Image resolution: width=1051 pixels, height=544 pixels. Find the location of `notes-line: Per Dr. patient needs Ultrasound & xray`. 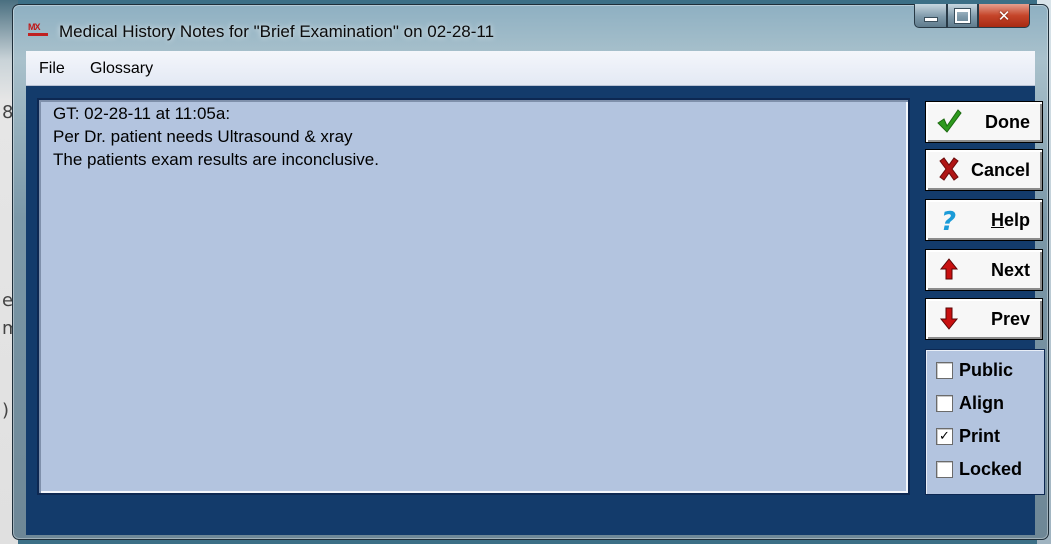

notes-line: Per Dr. patient needs Ultrasound & xray is located at coordinates (203, 136).